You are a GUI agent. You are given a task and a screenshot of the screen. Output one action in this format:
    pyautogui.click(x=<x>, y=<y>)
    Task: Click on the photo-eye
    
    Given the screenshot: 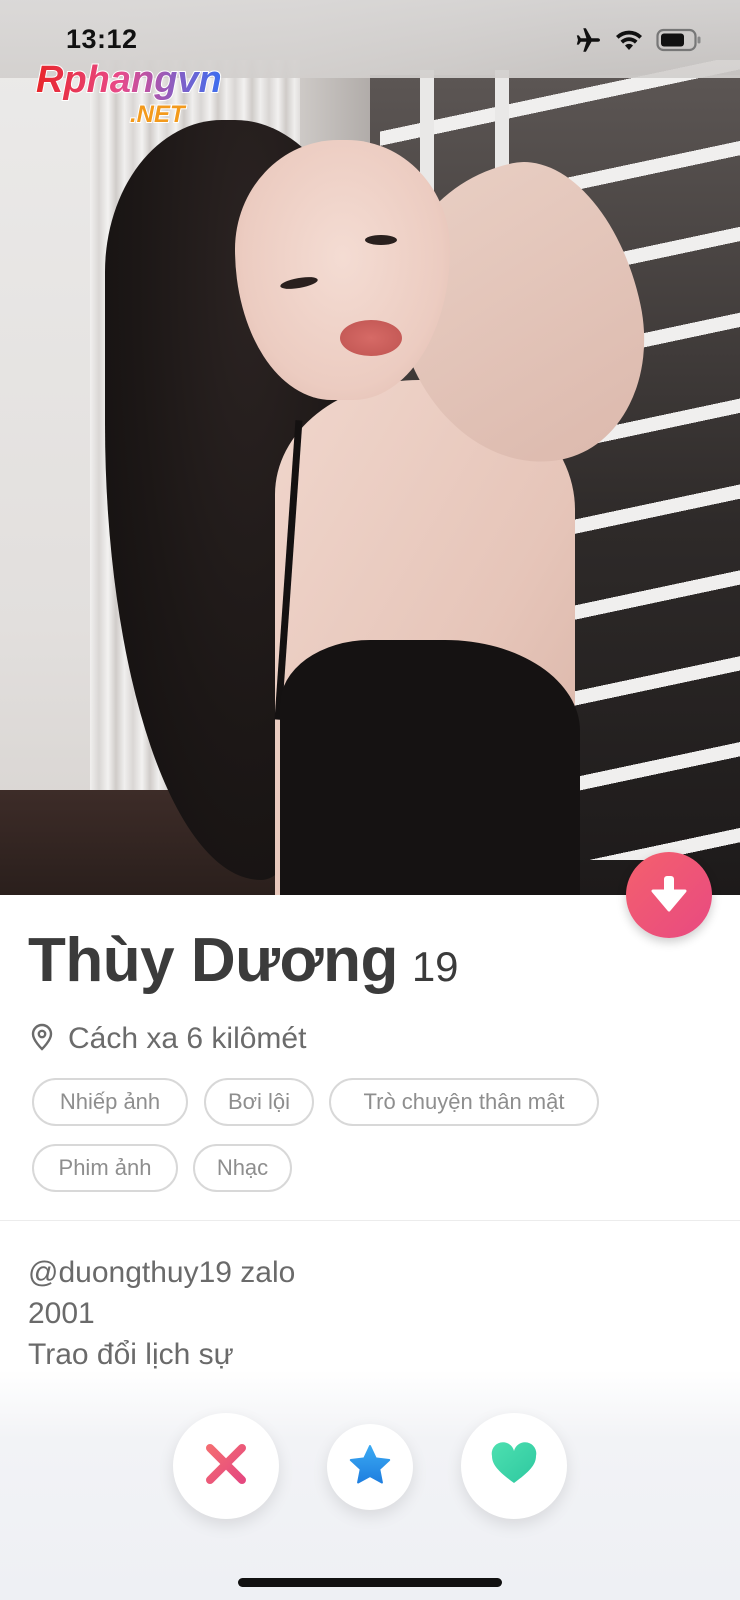 What is the action you would take?
    pyautogui.click(x=381, y=240)
    